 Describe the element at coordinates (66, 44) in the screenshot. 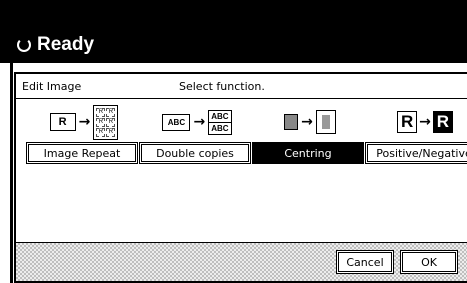

I see `status-text: Ready` at that location.